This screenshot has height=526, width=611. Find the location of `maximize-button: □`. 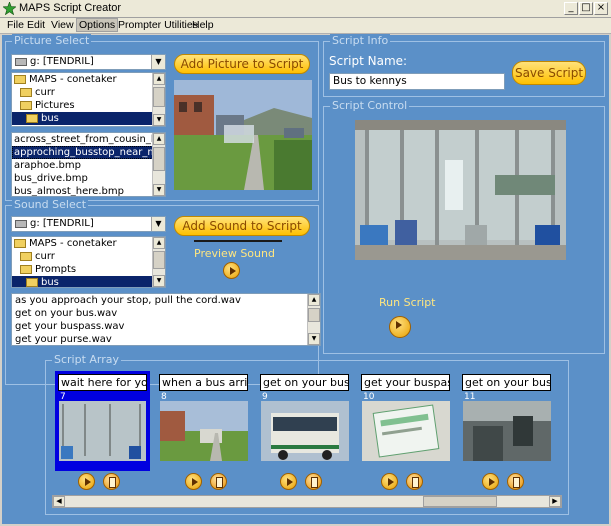

maximize-button: □ is located at coordinates (586, 8).